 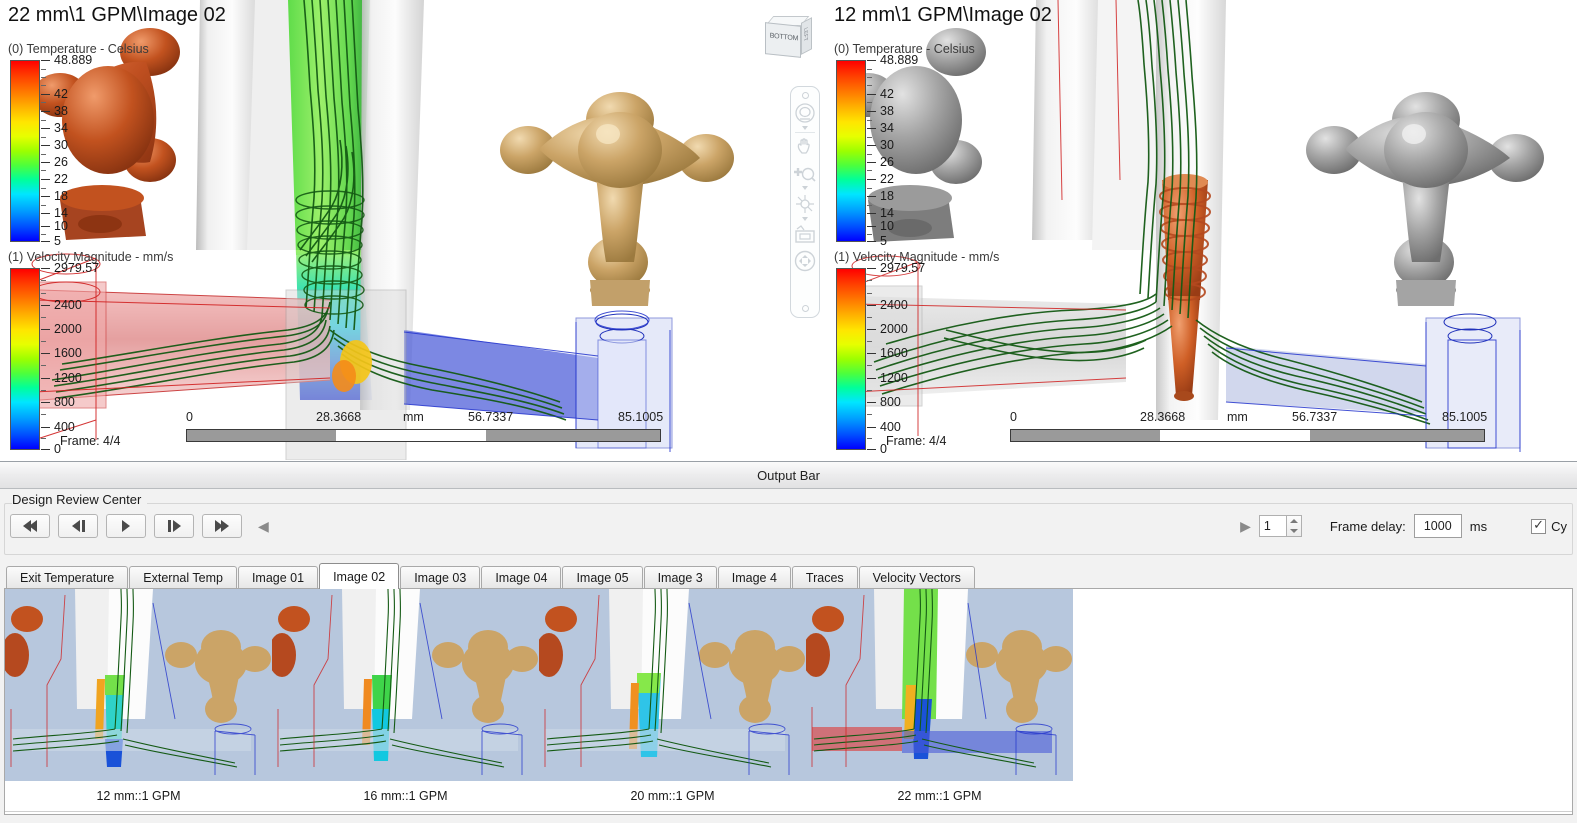 What do you see at coordinates (1293, 531) in the screenshot?
I see `spinner-down-icon` at bounding box center [1293, 531].